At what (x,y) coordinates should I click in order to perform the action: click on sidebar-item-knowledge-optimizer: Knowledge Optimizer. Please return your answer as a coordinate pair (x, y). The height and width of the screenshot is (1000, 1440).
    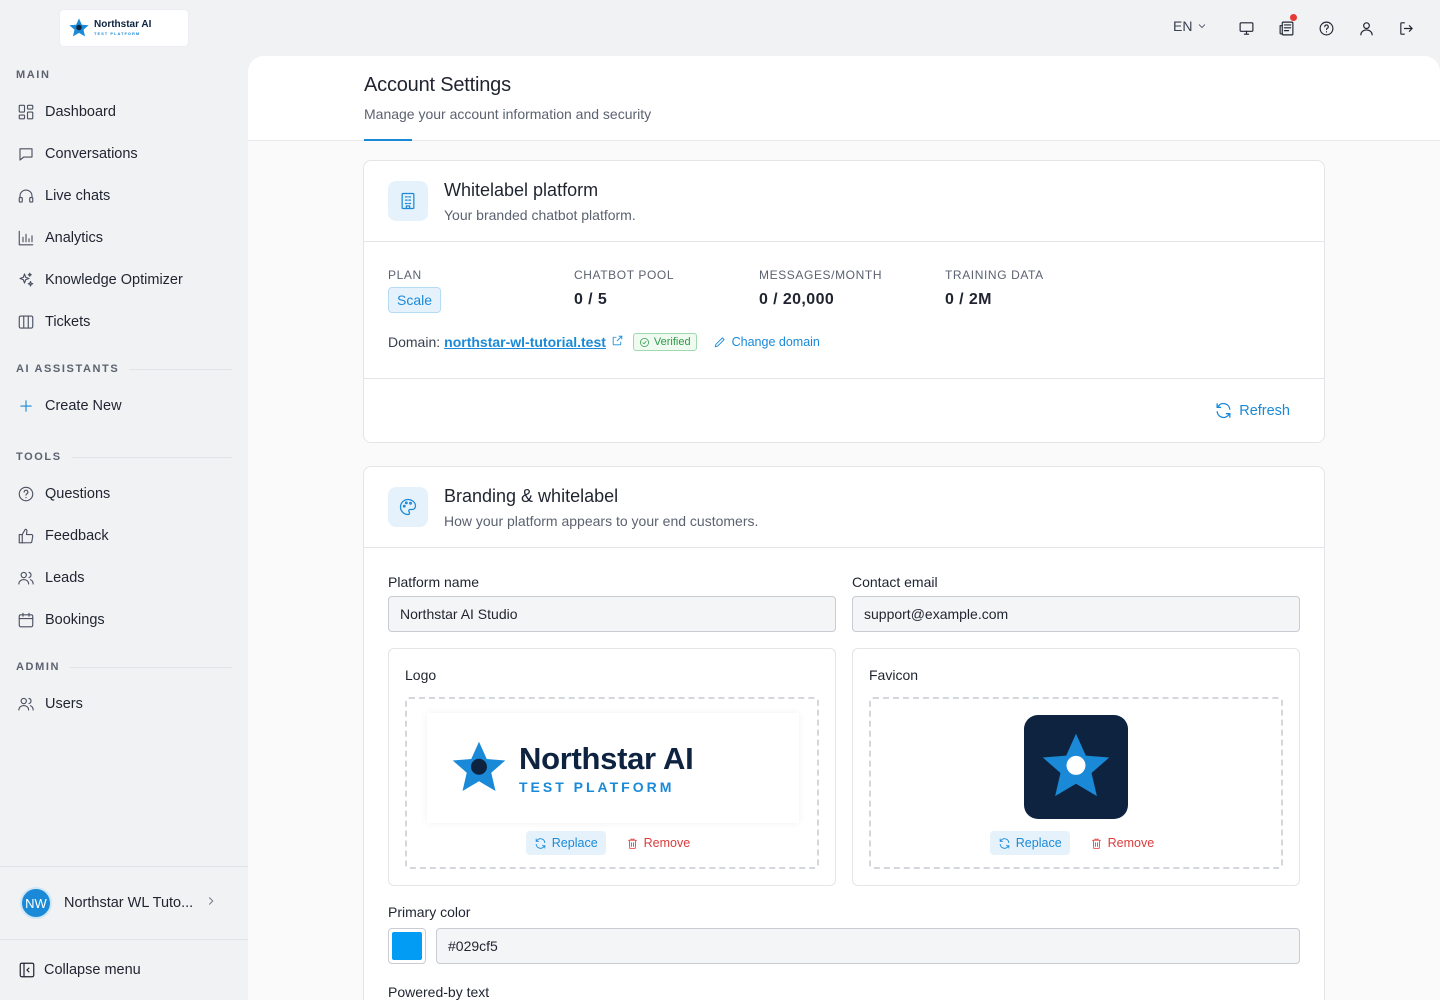
    Looking at the image, I should click on (124, 280).